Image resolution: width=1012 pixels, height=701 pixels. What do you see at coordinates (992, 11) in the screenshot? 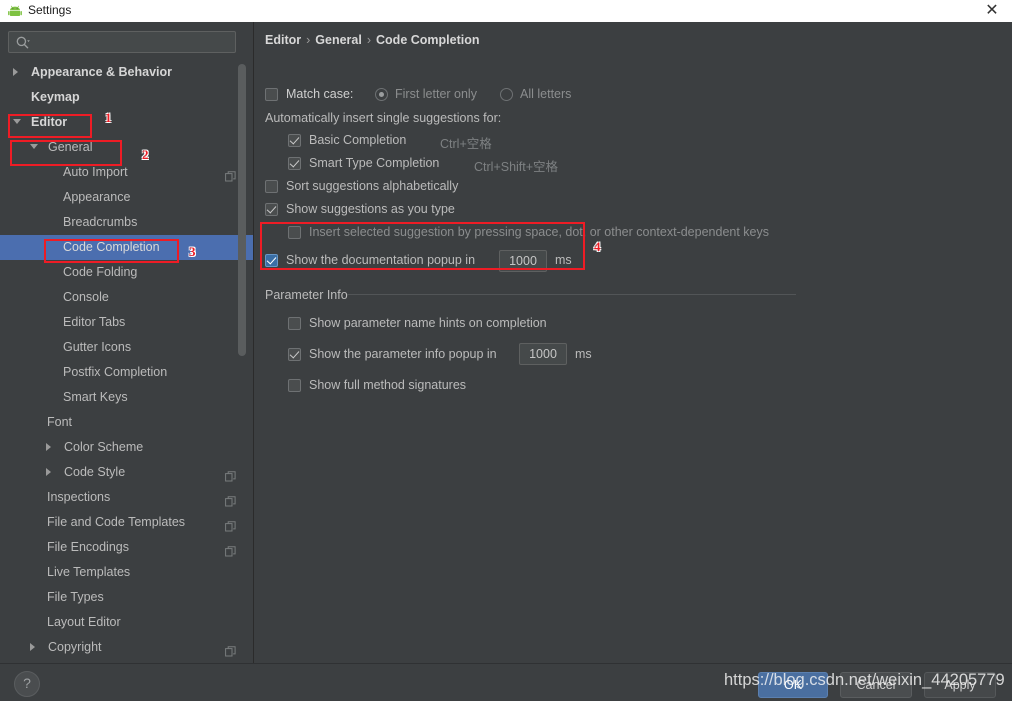
I see `close-icon: ✕` at bounding box center [992, 11].